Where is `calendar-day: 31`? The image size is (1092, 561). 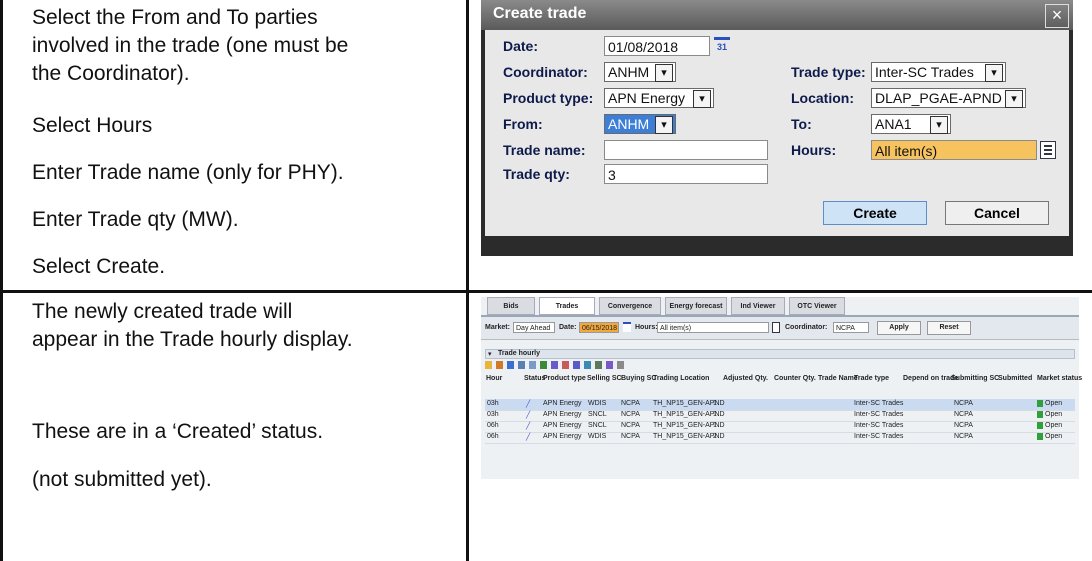 calendar-day: 31 is located at coordinates (721, 47).